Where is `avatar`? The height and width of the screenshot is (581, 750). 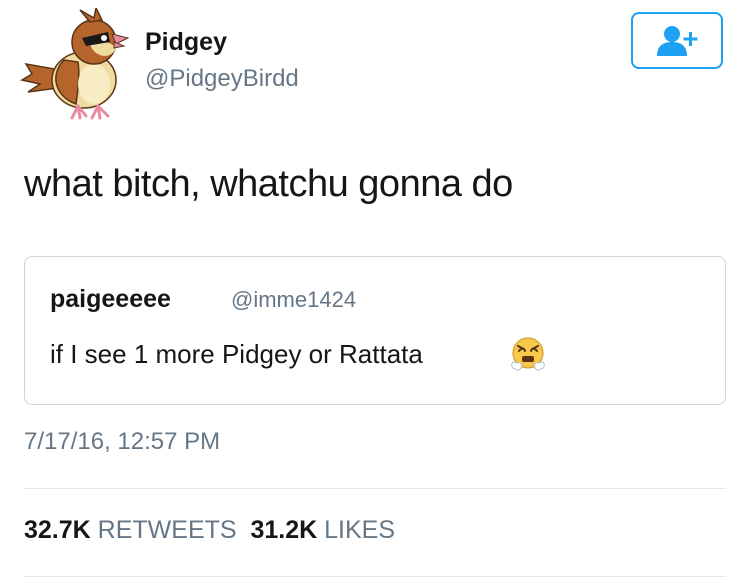
avatar is located at coordinates (77, 62).